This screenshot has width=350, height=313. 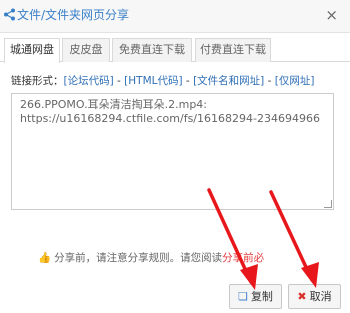 I want to click on tab-pipipan: 皮皮盘, so click(x=86, y=50).